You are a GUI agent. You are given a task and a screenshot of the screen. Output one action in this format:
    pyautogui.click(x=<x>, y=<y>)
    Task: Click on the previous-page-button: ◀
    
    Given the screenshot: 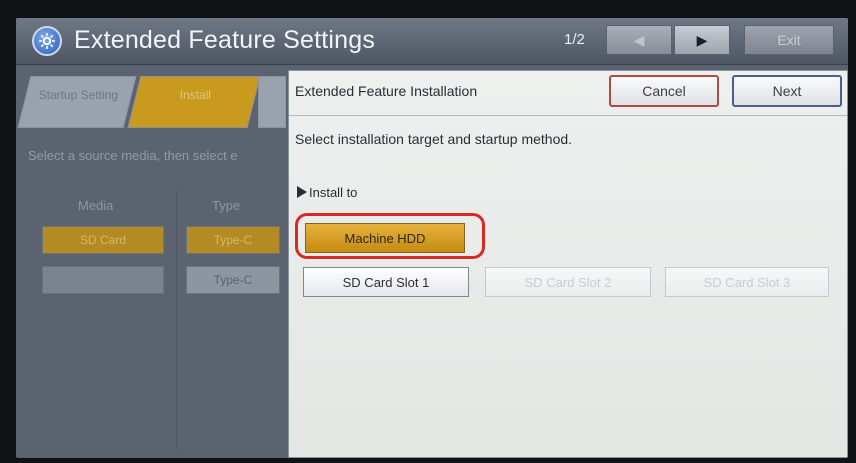 What is the action you would take?
    pyautogui.click(x=639, y=40)
    